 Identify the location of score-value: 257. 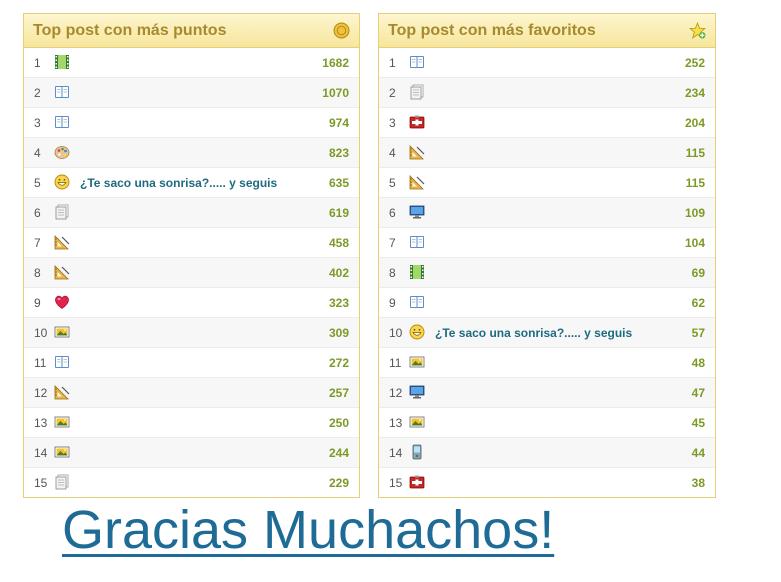
(338, 393).